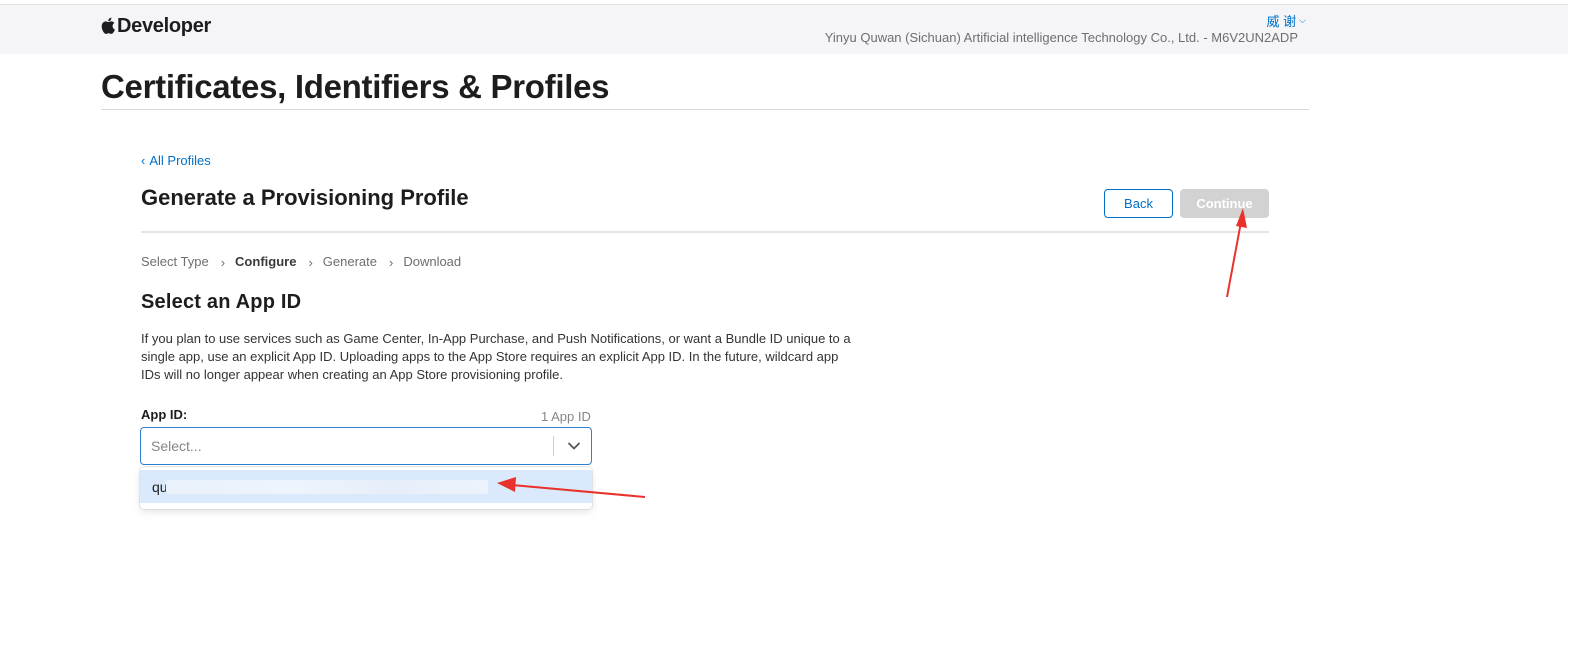  I want to click on brand-label: Developer, so click(164, 26).